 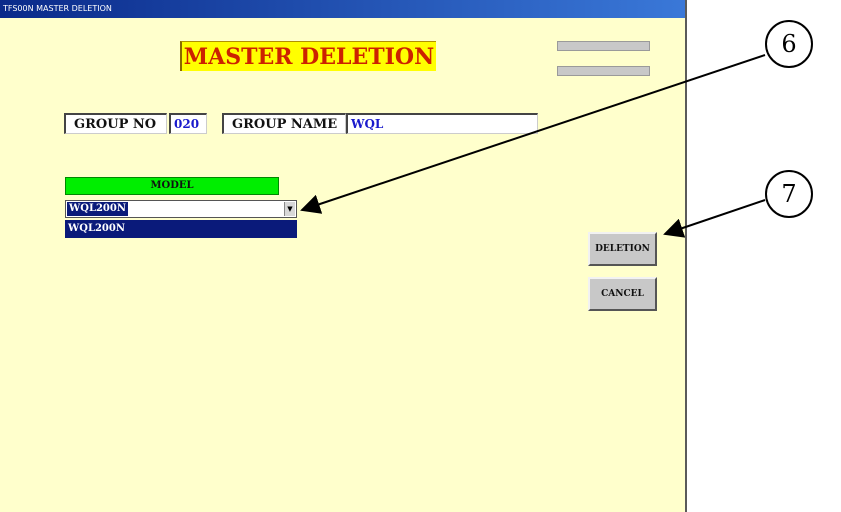 I want to click on callout-marker-7: 7, so click(x=789, y=194).